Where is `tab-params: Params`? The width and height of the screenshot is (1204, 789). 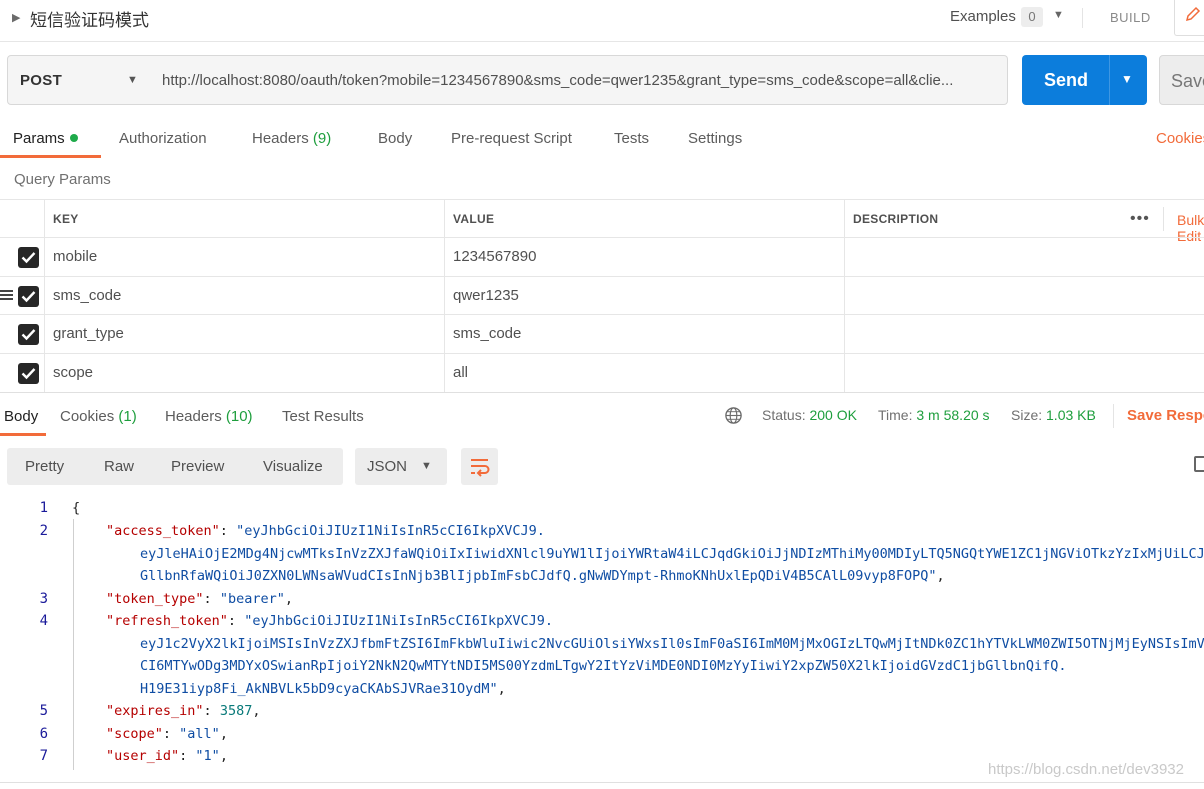
tab-params: Params is located at coordinates (45, 138).